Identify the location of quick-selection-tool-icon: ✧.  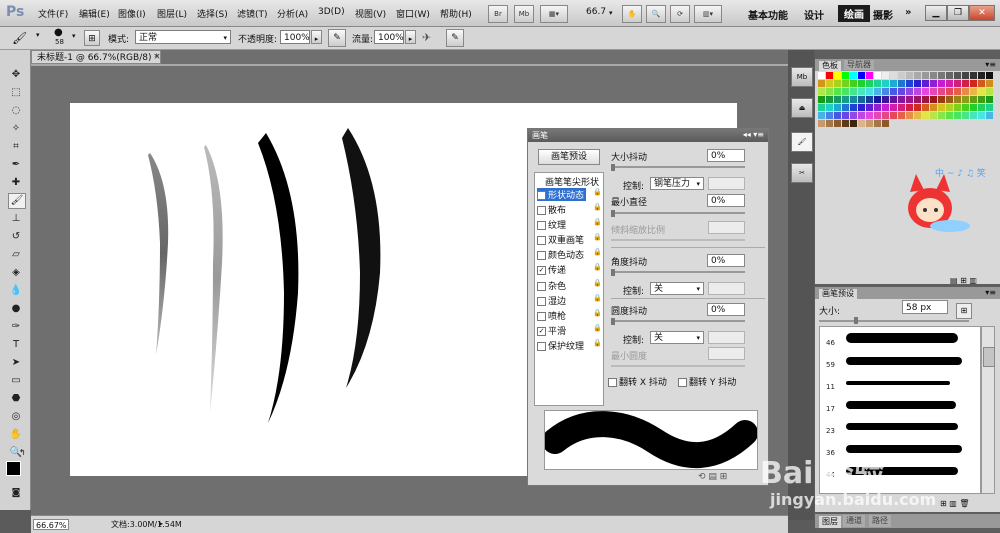
(16, 129).